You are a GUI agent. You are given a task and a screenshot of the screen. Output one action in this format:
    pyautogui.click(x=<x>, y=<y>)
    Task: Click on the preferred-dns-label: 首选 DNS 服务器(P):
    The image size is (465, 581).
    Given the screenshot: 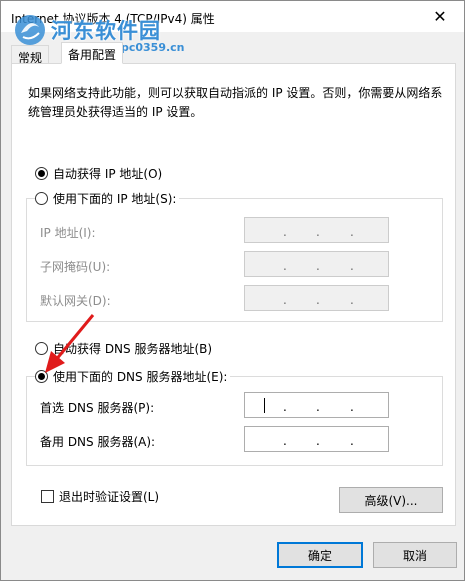 What is the action you would take?
    pyautogui.click(x=97, y=408)
    